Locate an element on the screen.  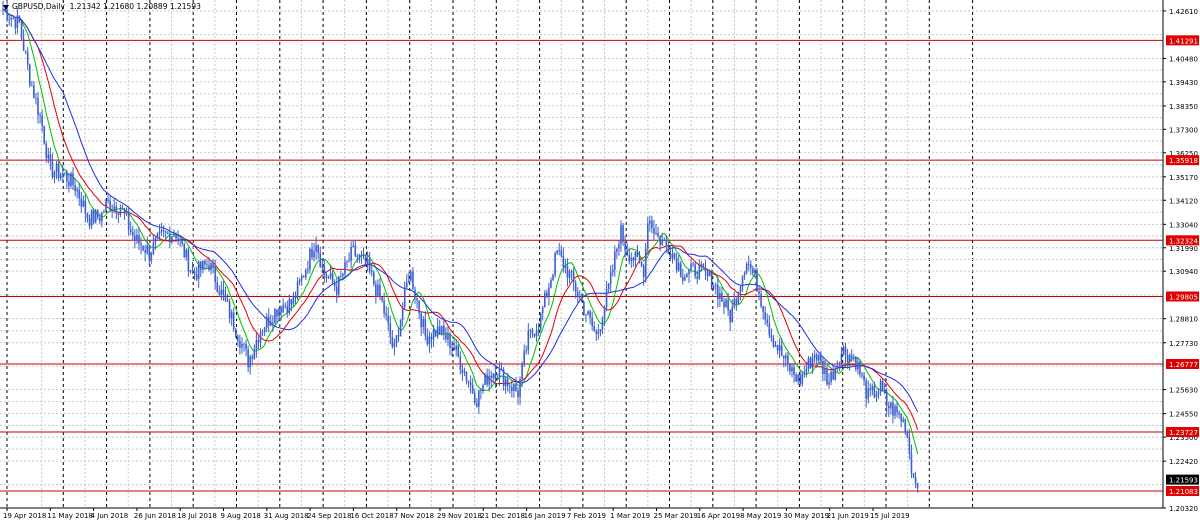
time-tick-label: 29 Nov 2018 is located at coordinates (459, 516).